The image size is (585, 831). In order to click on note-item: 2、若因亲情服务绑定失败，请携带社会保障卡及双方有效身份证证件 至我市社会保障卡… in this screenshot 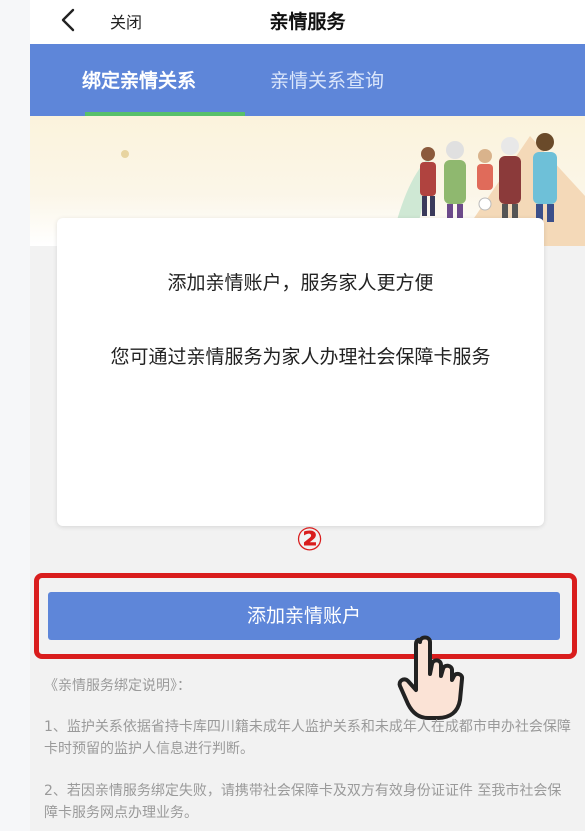, I will do `click(303, 802)`.